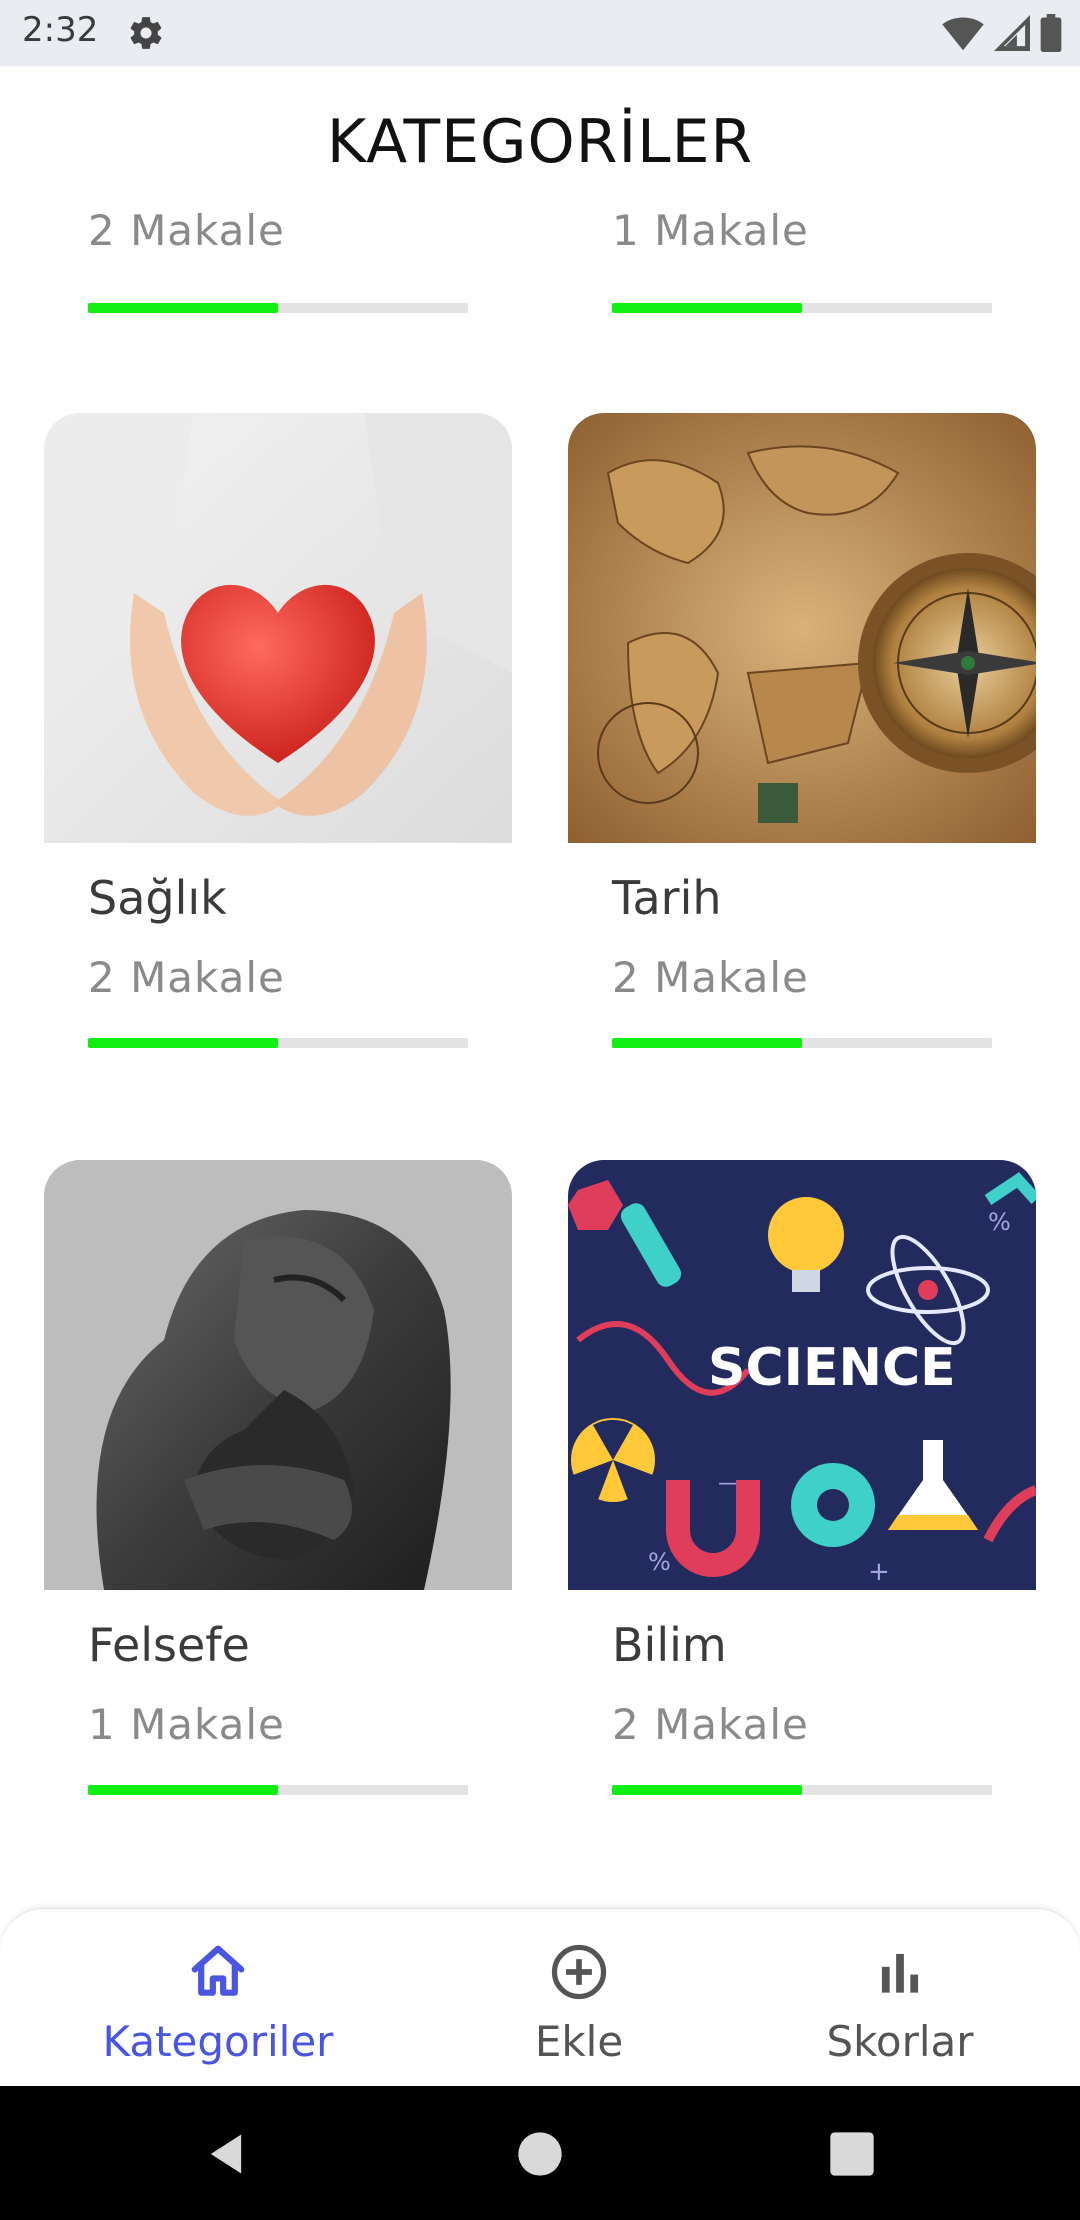 Image resolution: width=1080 pixels, height=2220 pixels. I want to click on battery-icon, so click(1051, 33).